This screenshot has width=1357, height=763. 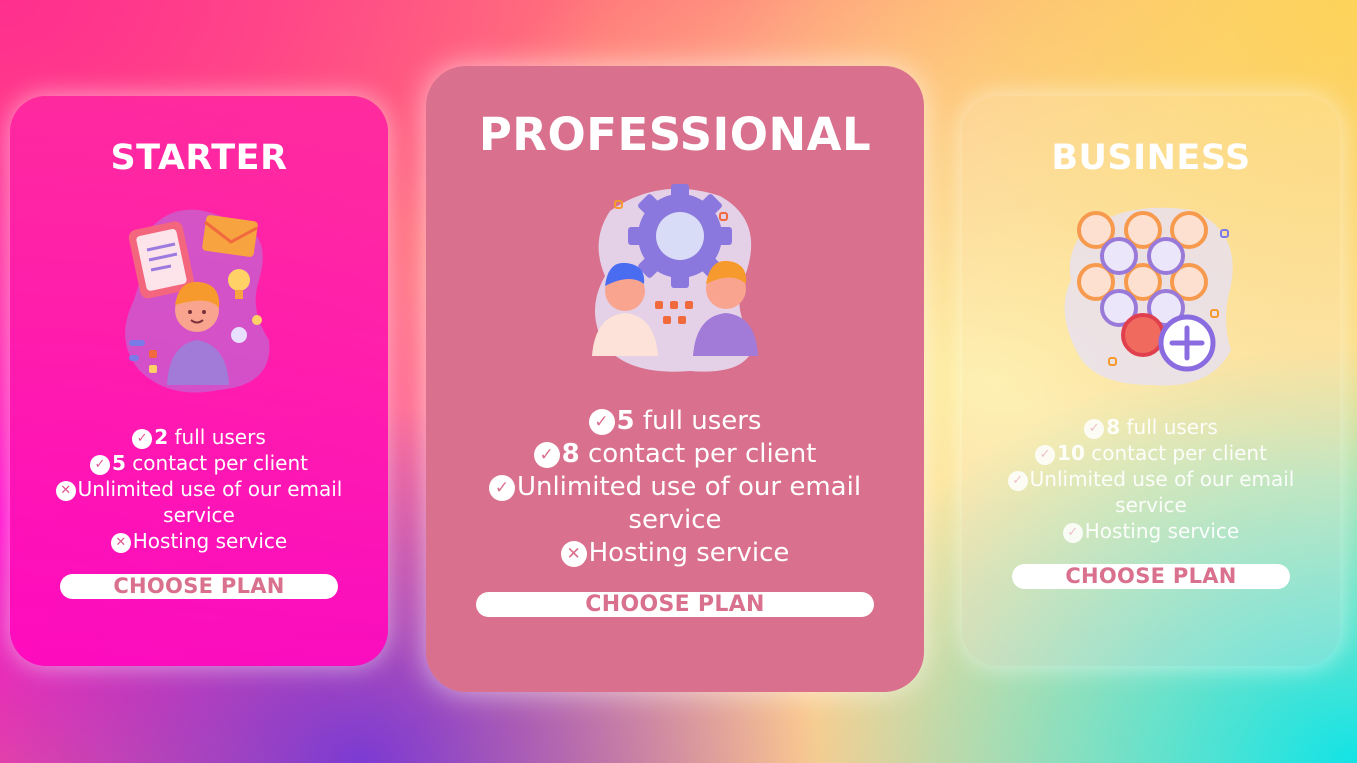 What do you see at coordinates (197, 301) in the screenshot?
I see `person-with-documents-illustration` at bounding box center [197, 301].